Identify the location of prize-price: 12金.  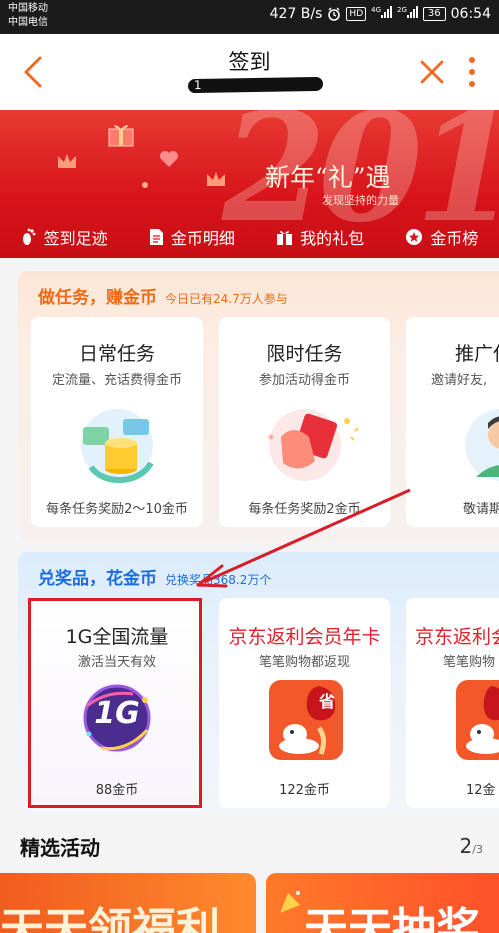
(481, 790).